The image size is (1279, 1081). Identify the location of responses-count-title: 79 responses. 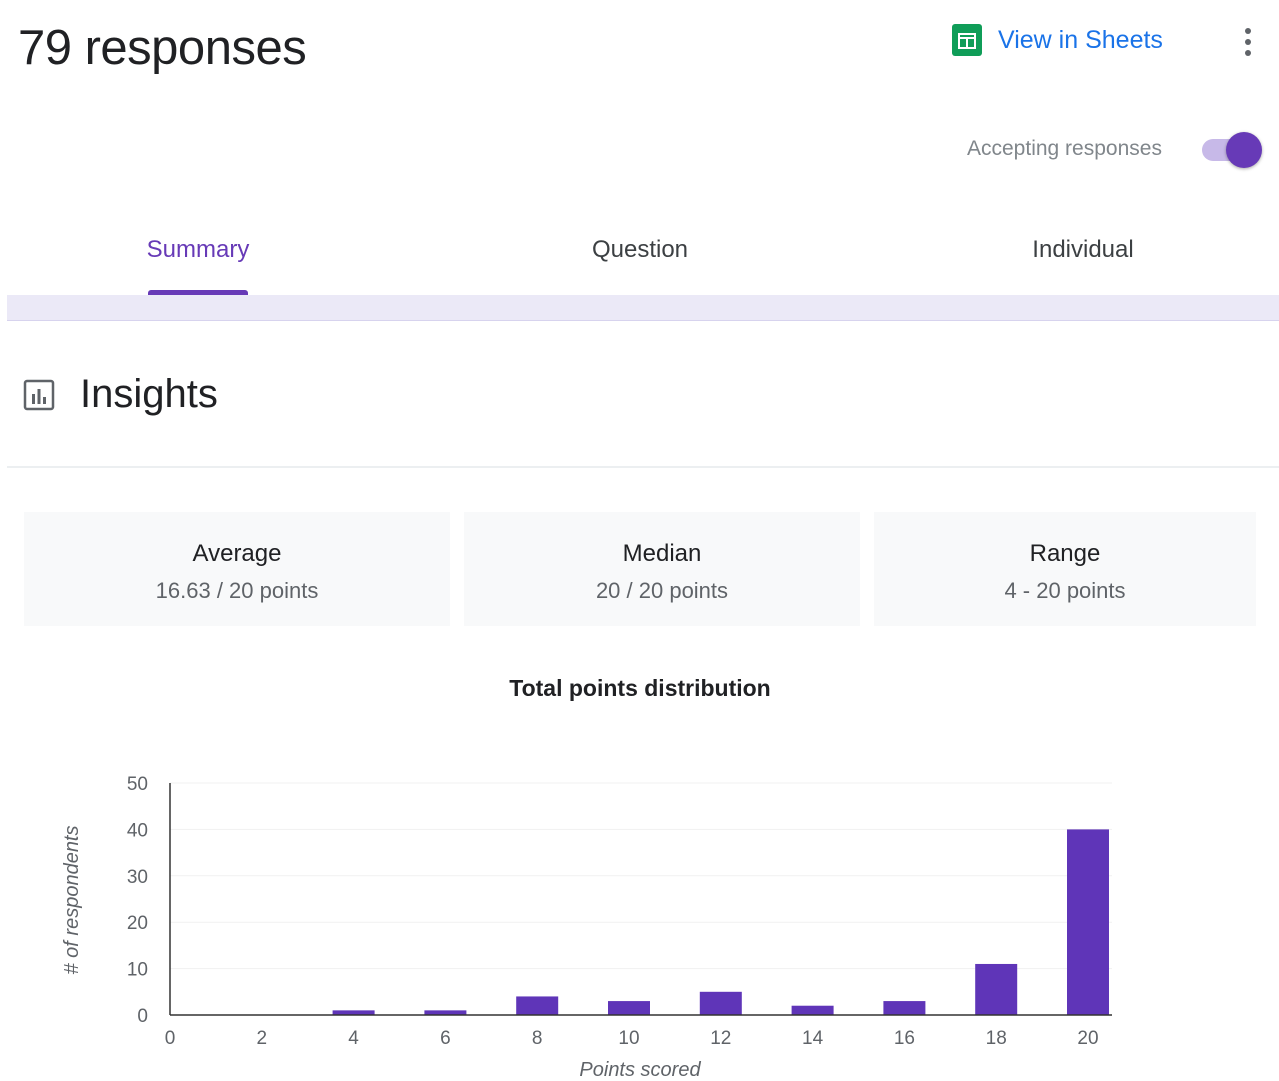
(162, 48).